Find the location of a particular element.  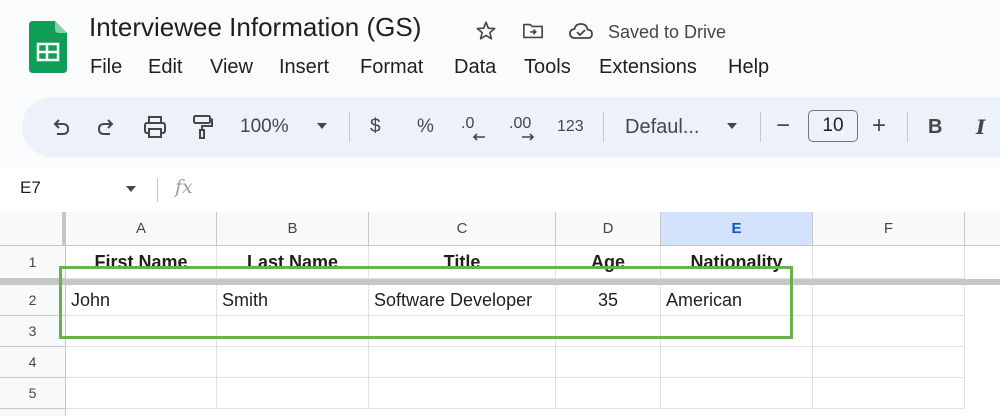

save-status: Saved to Drive is located at coordinates (667, 32).